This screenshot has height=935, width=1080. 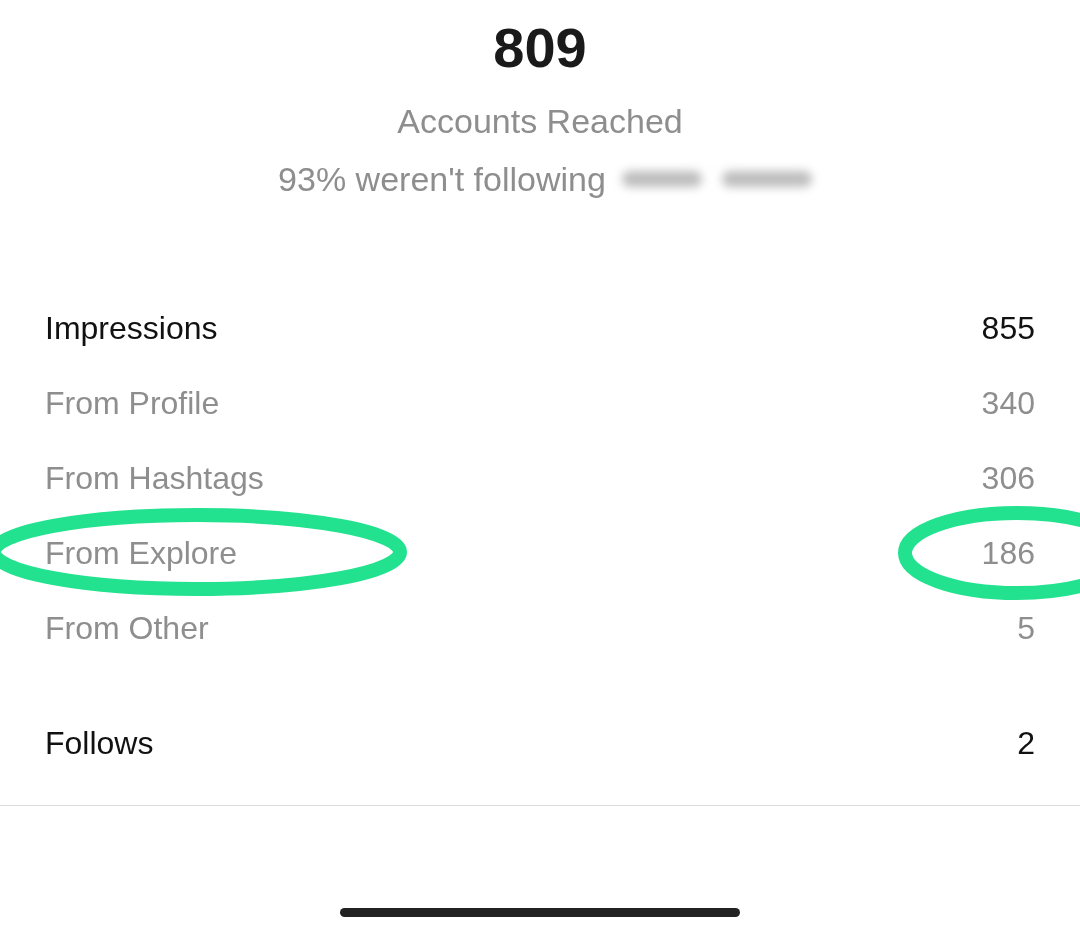 I want to click on stat-label: Impressions, so click(x=131, y=328).